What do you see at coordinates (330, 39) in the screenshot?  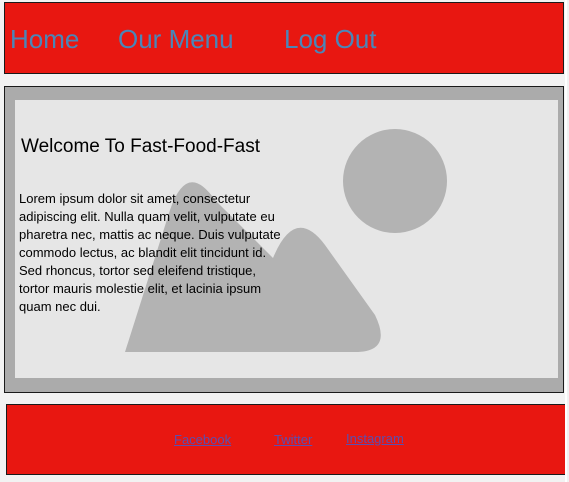 I see `nav-log-out-link: Log Out` at bounding box center [330, 39].